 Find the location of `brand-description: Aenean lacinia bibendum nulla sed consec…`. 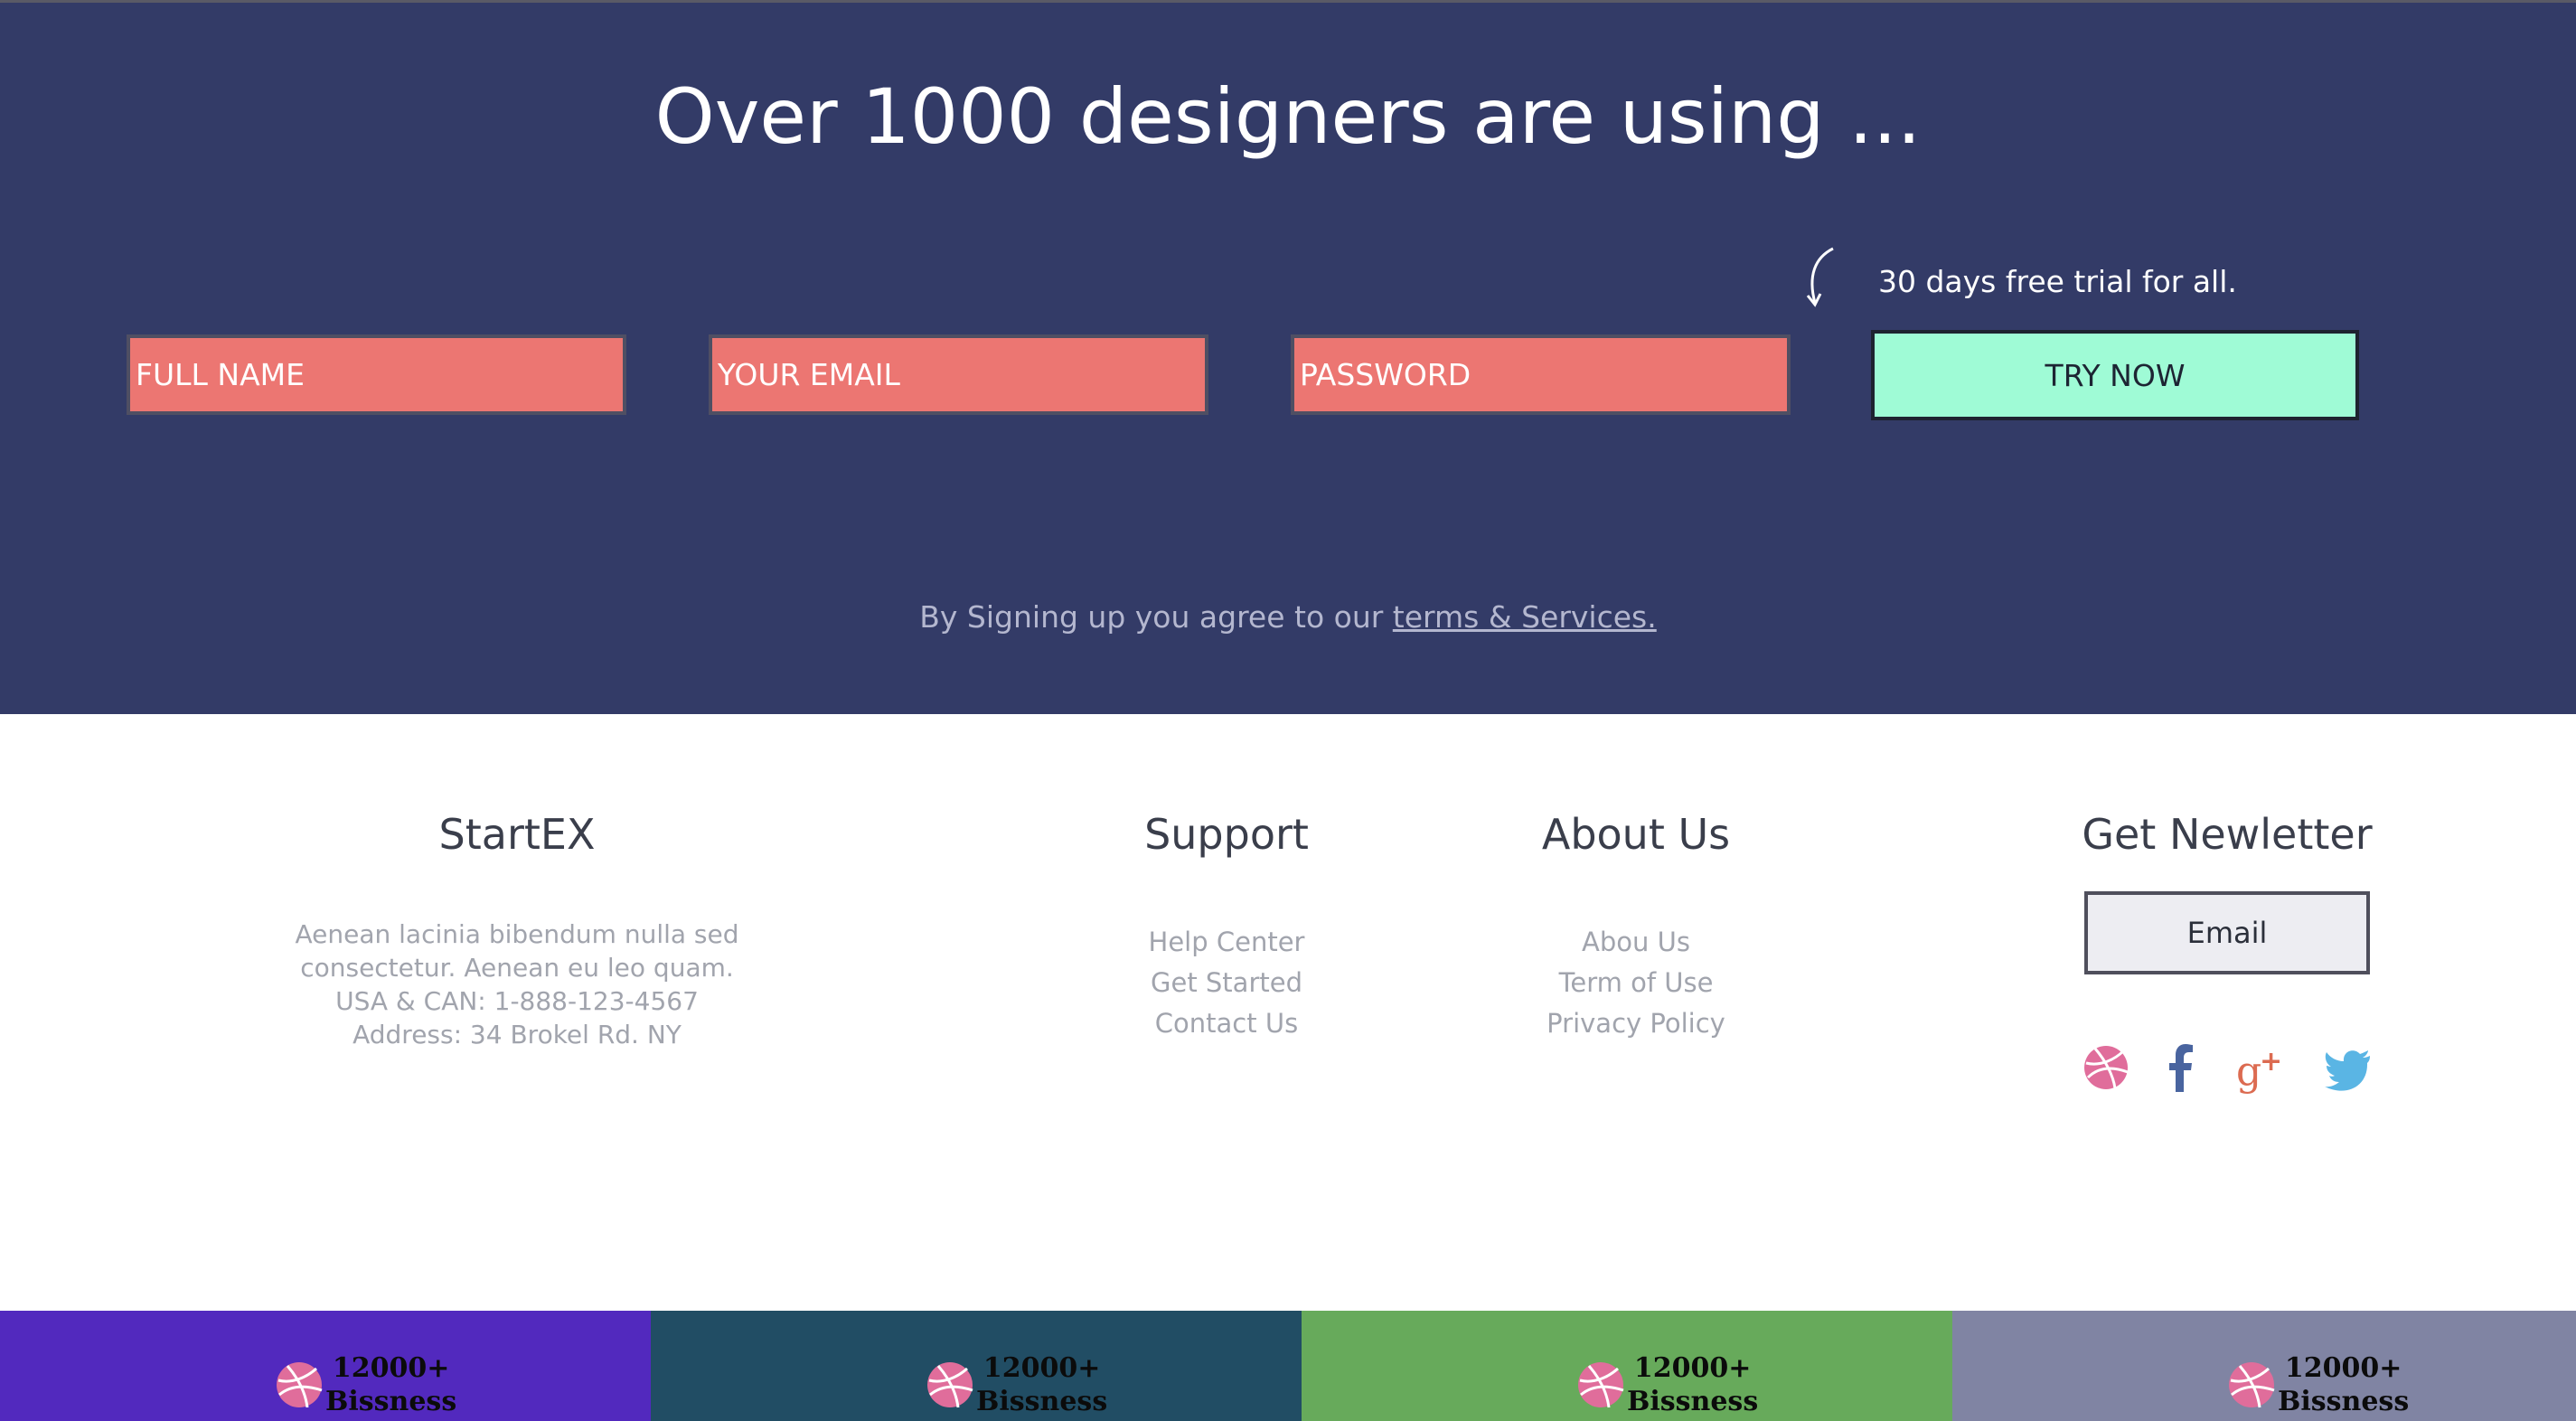

brand-description: Aenean lacinia bibendum nulla sed consec… is located at coordinates (517, 984).